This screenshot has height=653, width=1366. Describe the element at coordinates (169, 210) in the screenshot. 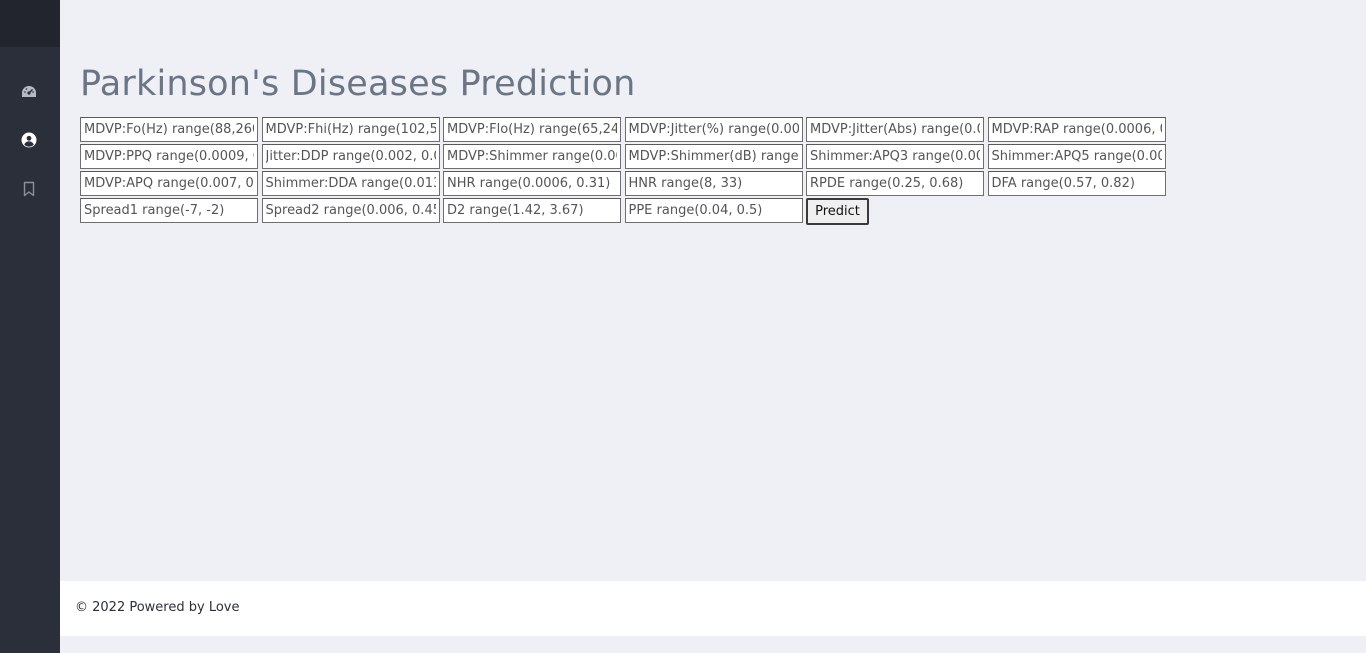

I see `spread1-input` at that location.